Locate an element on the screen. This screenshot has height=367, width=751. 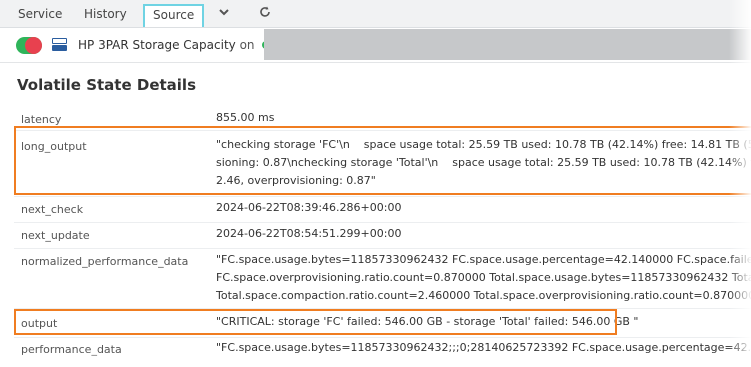
service-name: HP 3PAR Storage Capacity is located at coordinates (157, 45).